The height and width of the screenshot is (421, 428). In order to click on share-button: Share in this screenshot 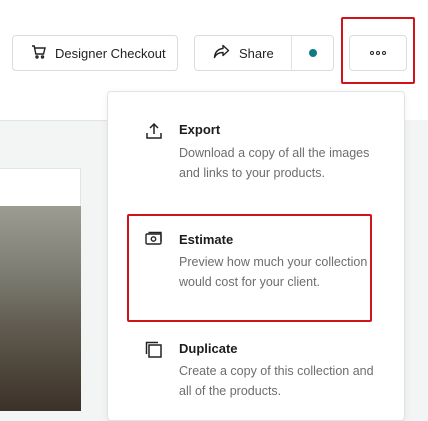, I will do `click(264, 53)`.